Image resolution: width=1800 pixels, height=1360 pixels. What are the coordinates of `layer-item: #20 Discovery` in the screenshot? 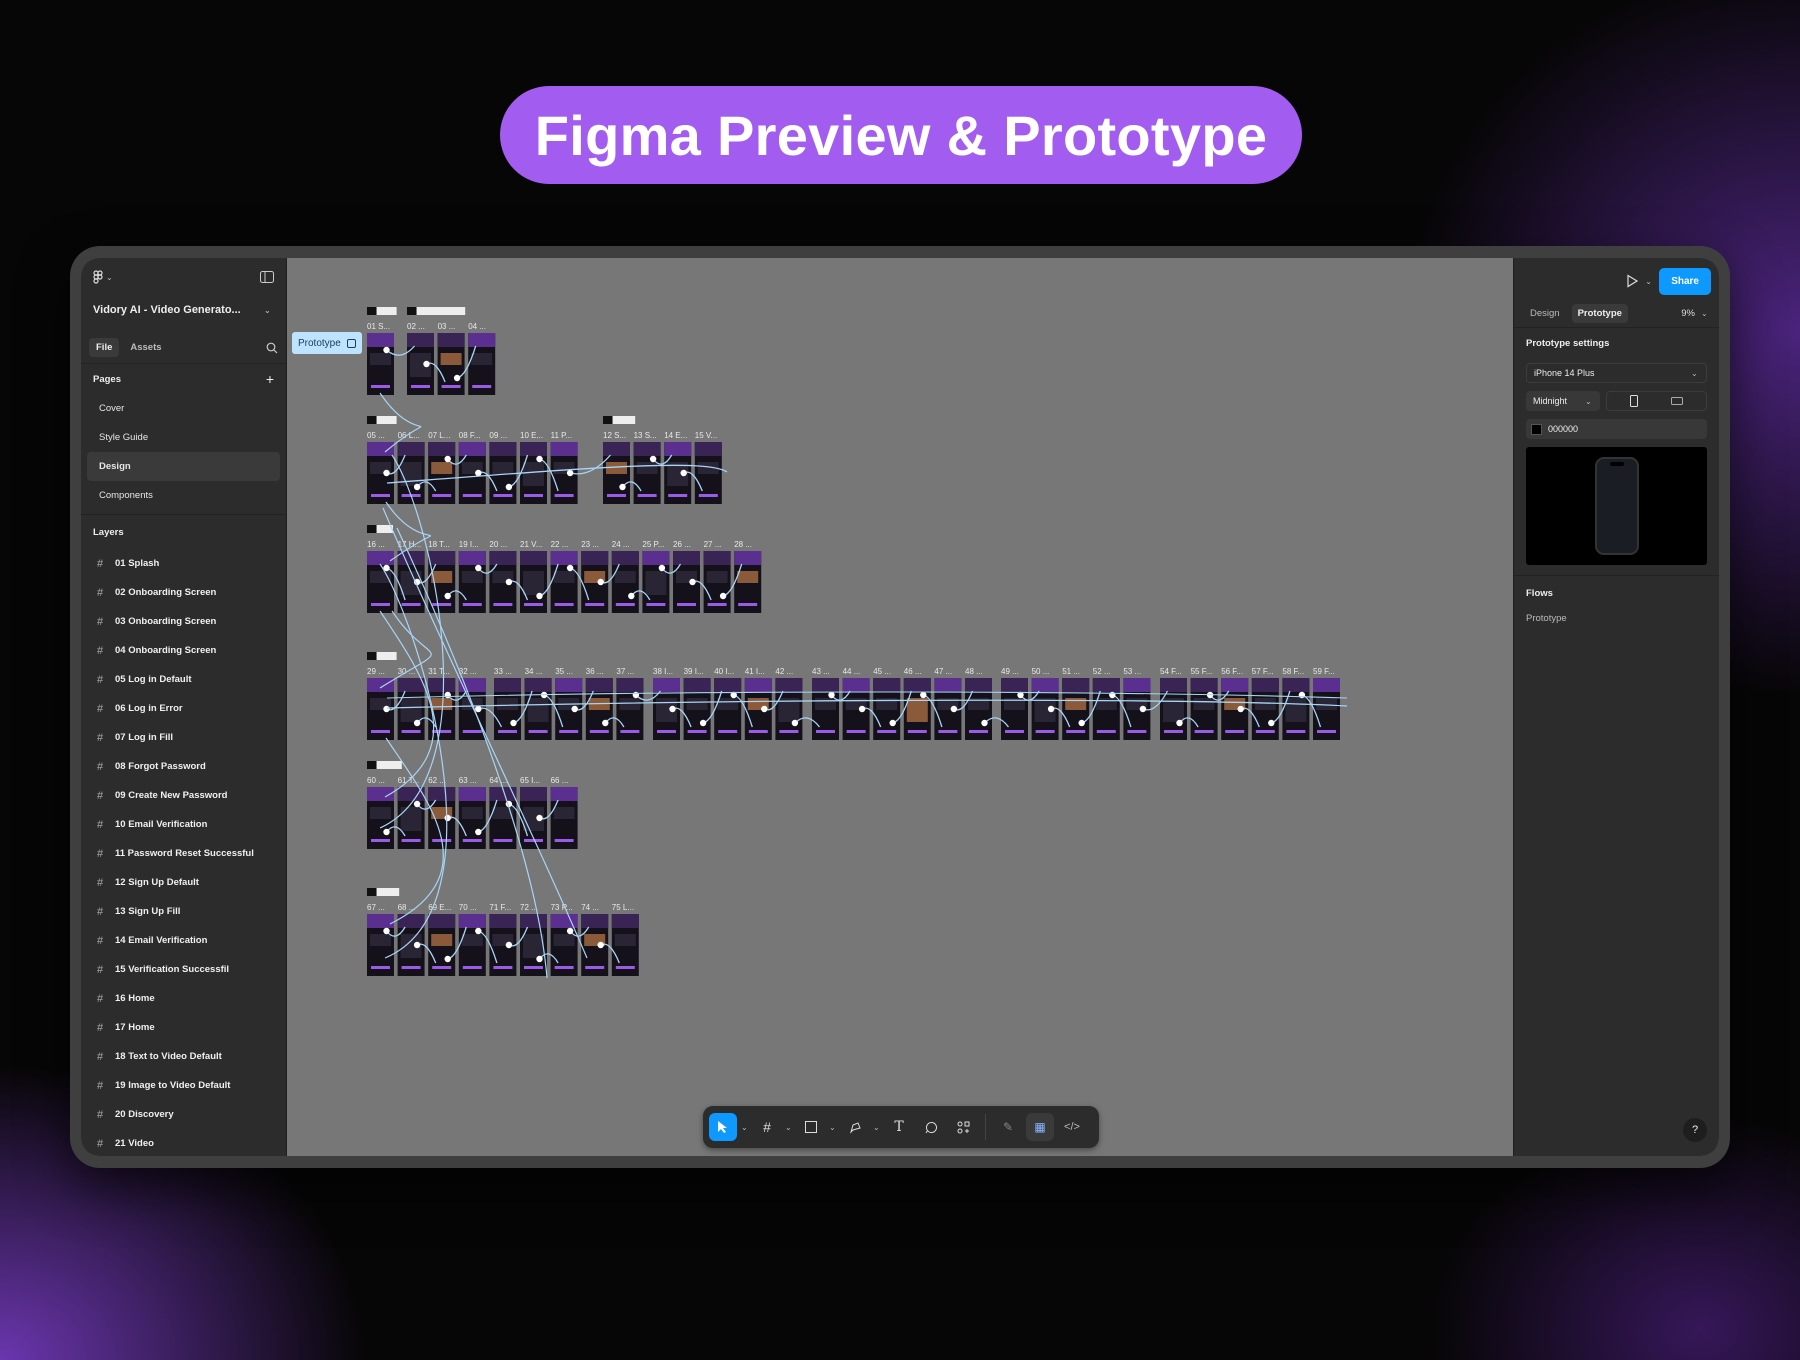 It's located at (183, 1114).